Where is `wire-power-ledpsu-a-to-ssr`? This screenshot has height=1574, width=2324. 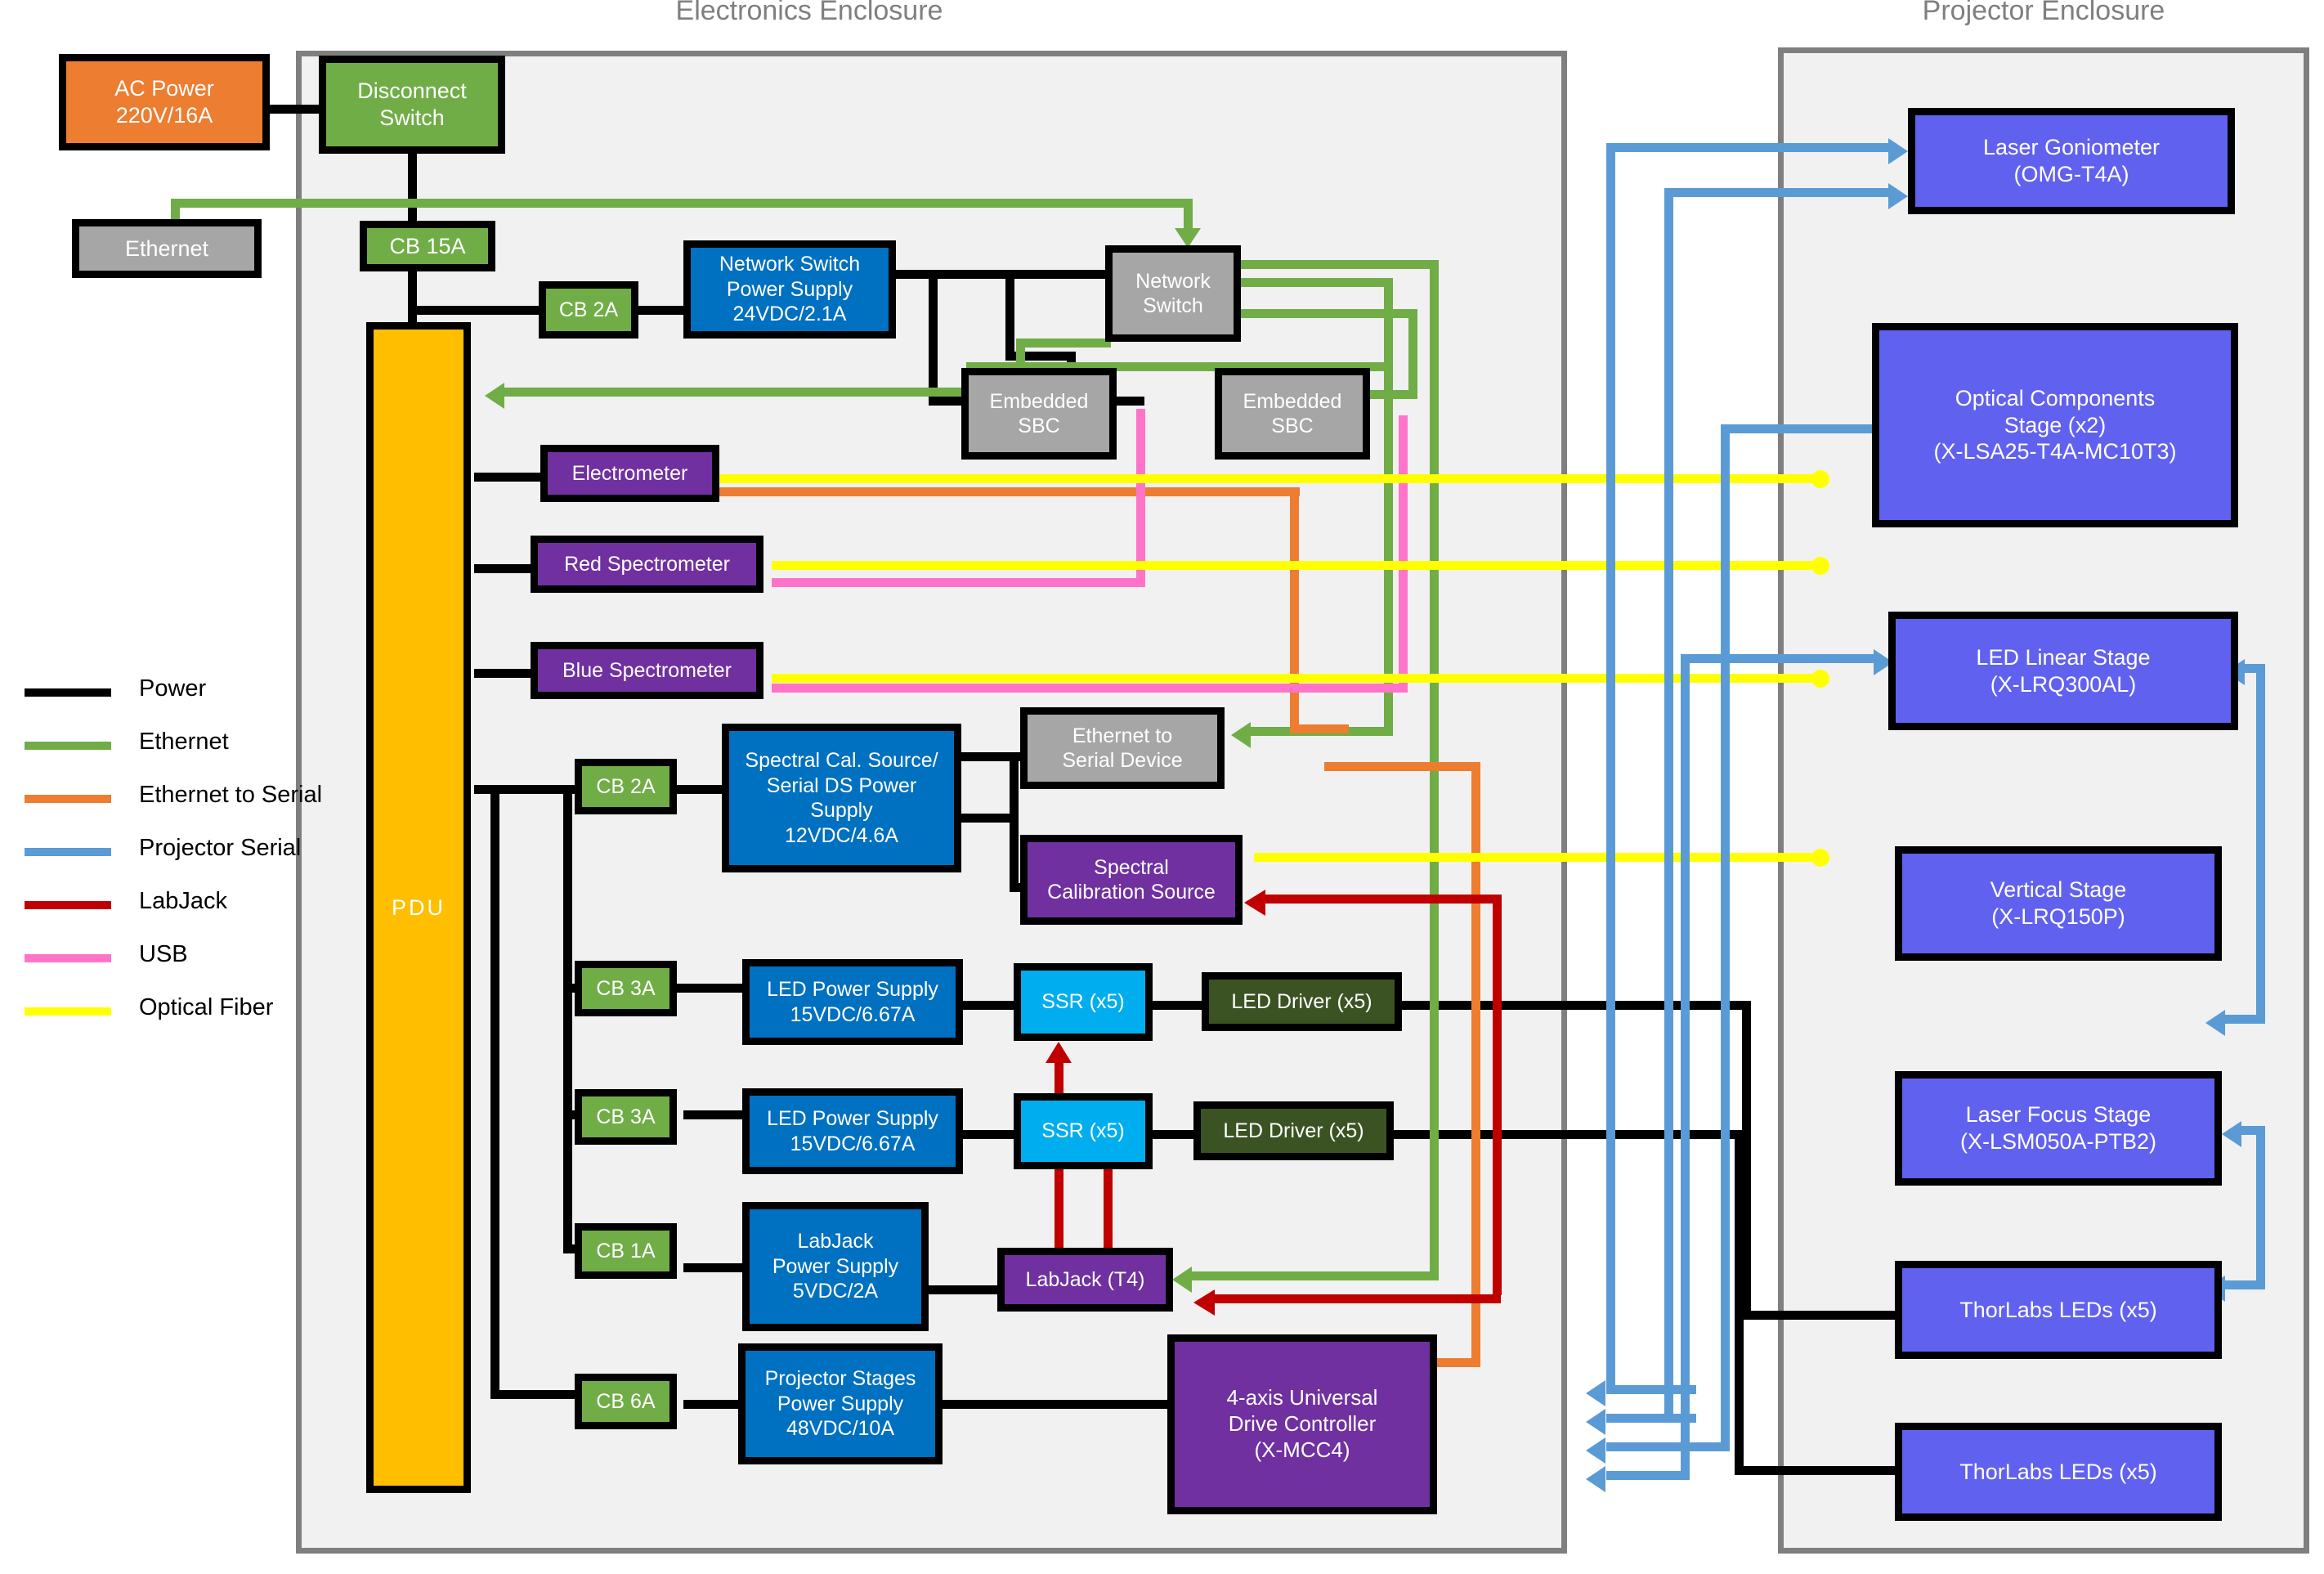
wire-power-ledpsu-a-to-ssr is located at coordinates (989, 1005).